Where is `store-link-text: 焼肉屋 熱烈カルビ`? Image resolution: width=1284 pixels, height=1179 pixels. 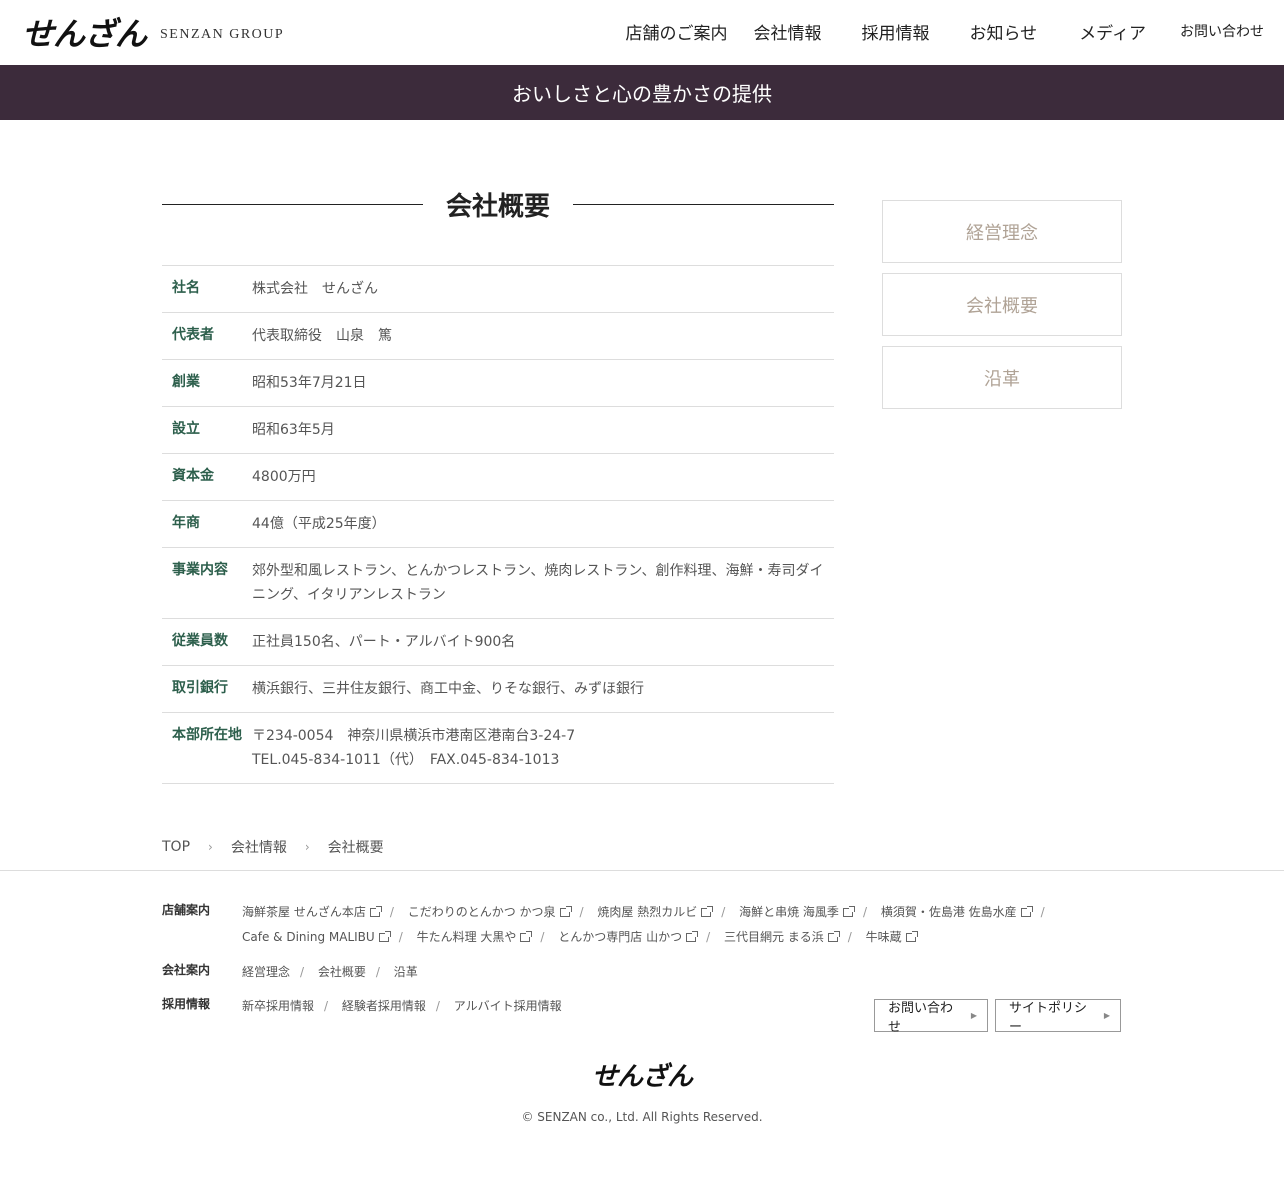 store-link-text: 焼肉屋 熱烈カルビ is located at coordinates (647, 912).